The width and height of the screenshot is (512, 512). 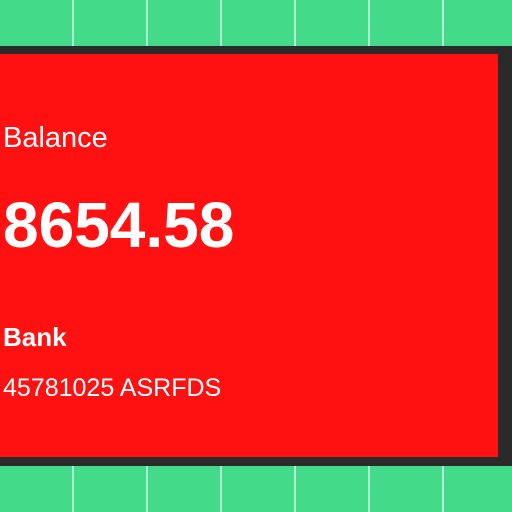 I want to click on bank-label: Bank, so click(x=35, y=337).